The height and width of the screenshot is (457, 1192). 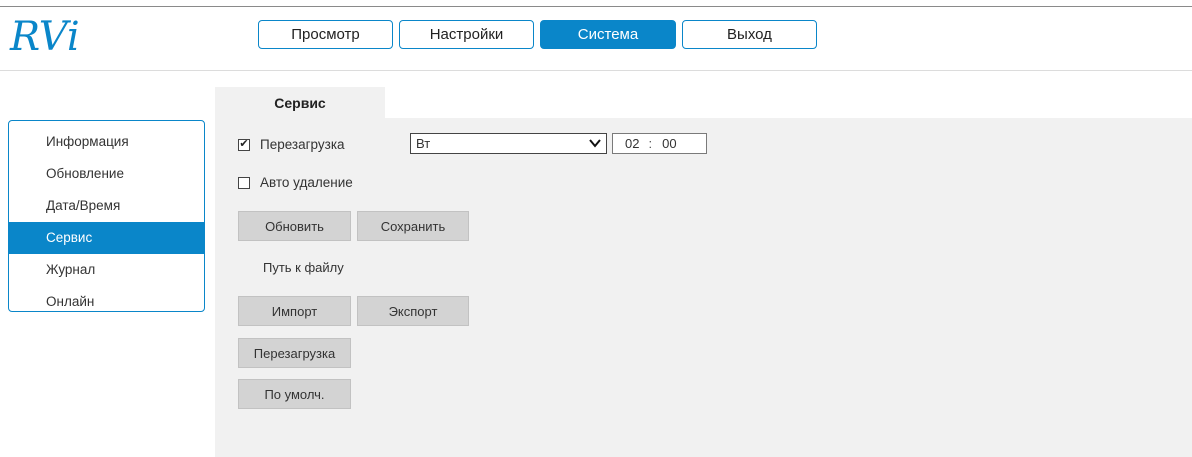 What do you see at coordinates (303, 267) in the screenshot?
I see `file-path-label: Путь к файлу` at bounding box center [303, 267].